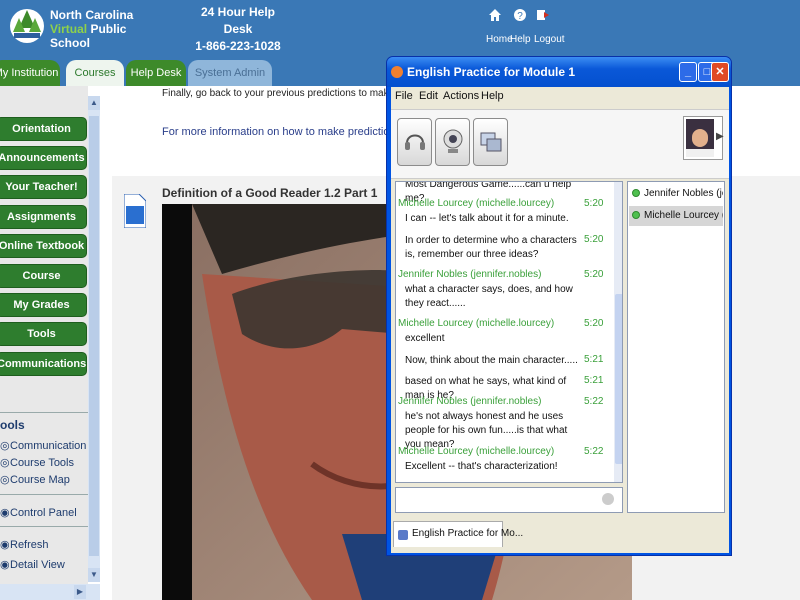  What do you see at coordinates (94, 575) in the screenshot?
I see `scroll-down-icon: ▼` at bounding box center [94, 575].